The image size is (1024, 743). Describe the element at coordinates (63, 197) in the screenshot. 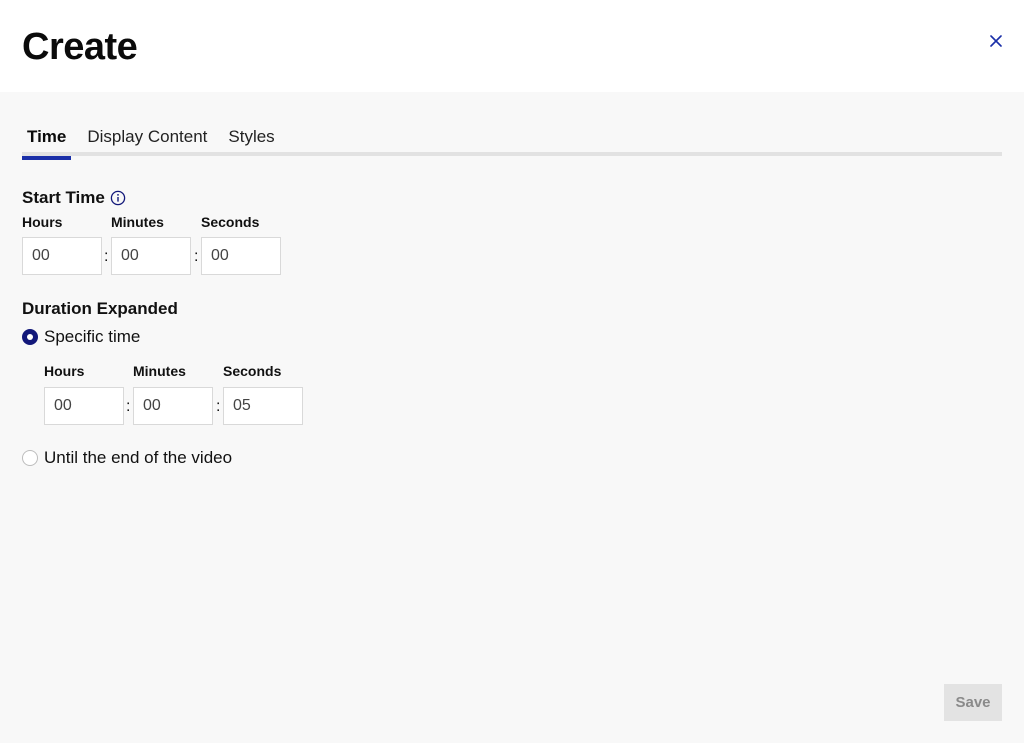

I see `start-time-title: Start Time` at that location.